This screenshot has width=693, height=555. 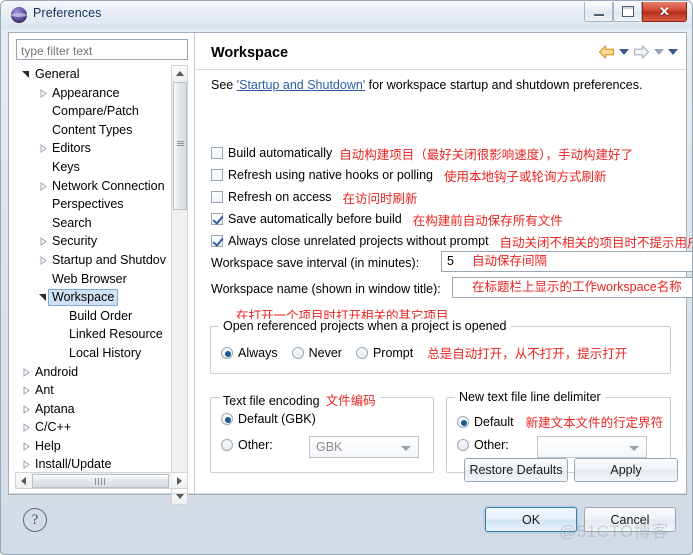 What do you see at coordinates (227, 419) in the screenshot?
I see `radio-encoding-default` at bounding box center [227, 419].